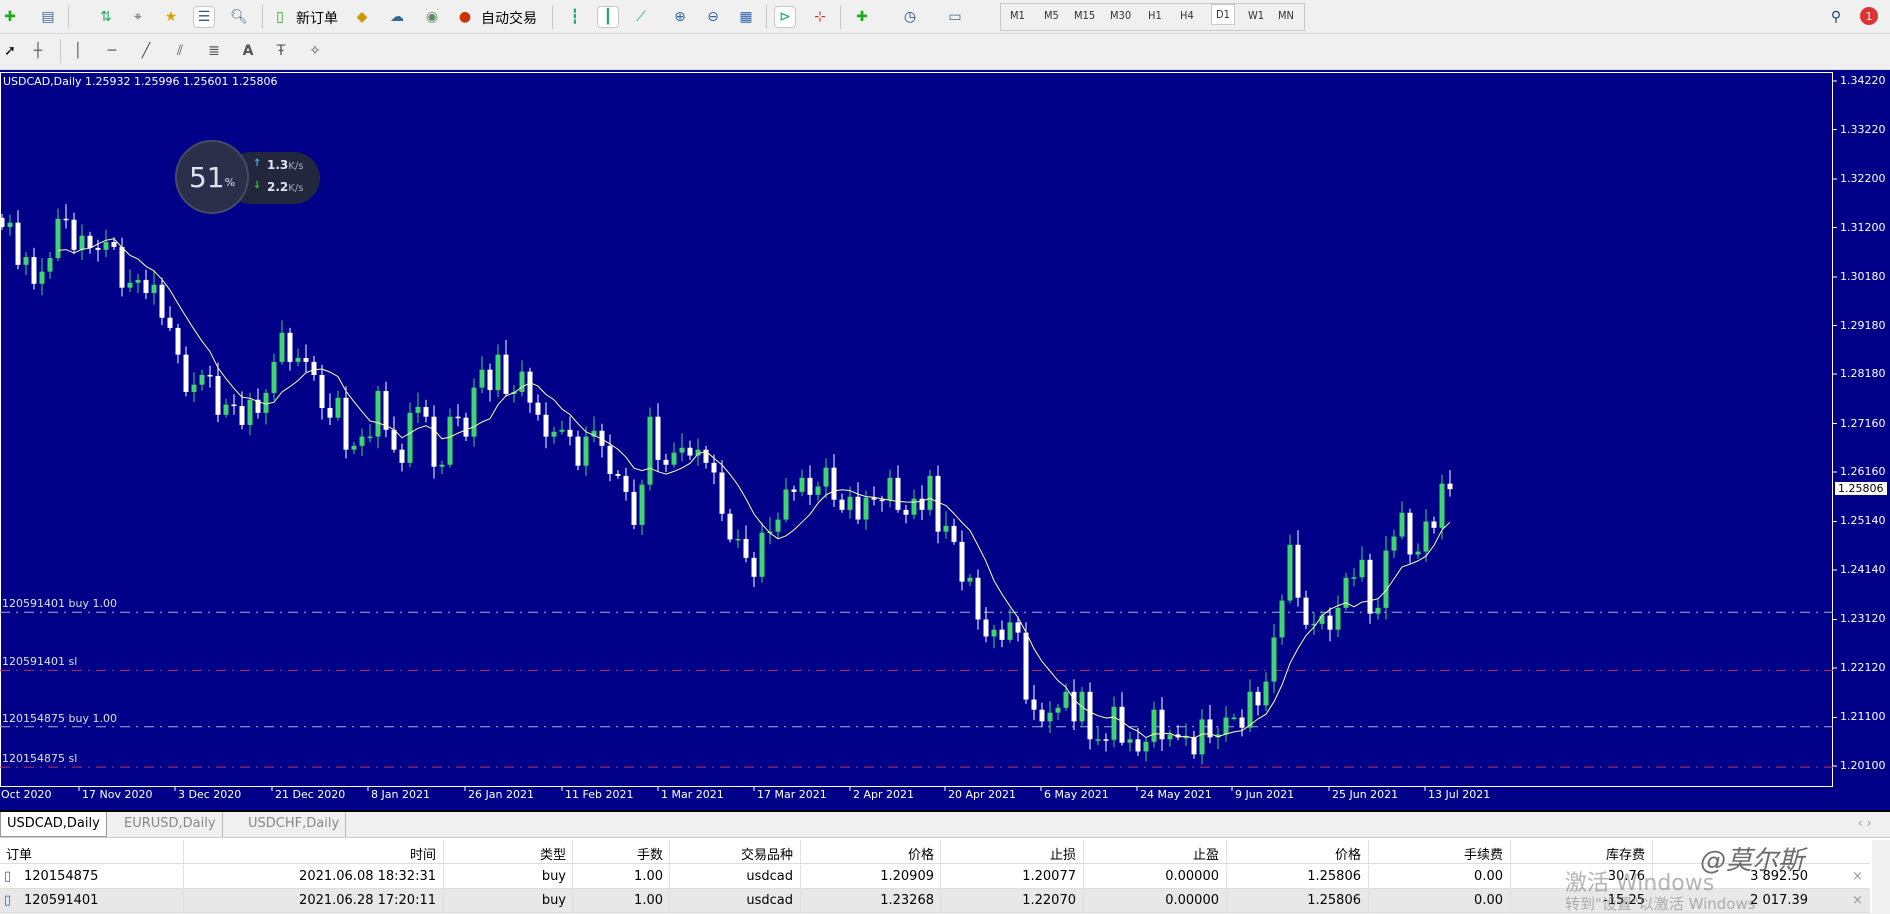  Describe the element at coordinates (746, 17) in the screenshot. I see `tile-windows-icon: ▦` at that location.